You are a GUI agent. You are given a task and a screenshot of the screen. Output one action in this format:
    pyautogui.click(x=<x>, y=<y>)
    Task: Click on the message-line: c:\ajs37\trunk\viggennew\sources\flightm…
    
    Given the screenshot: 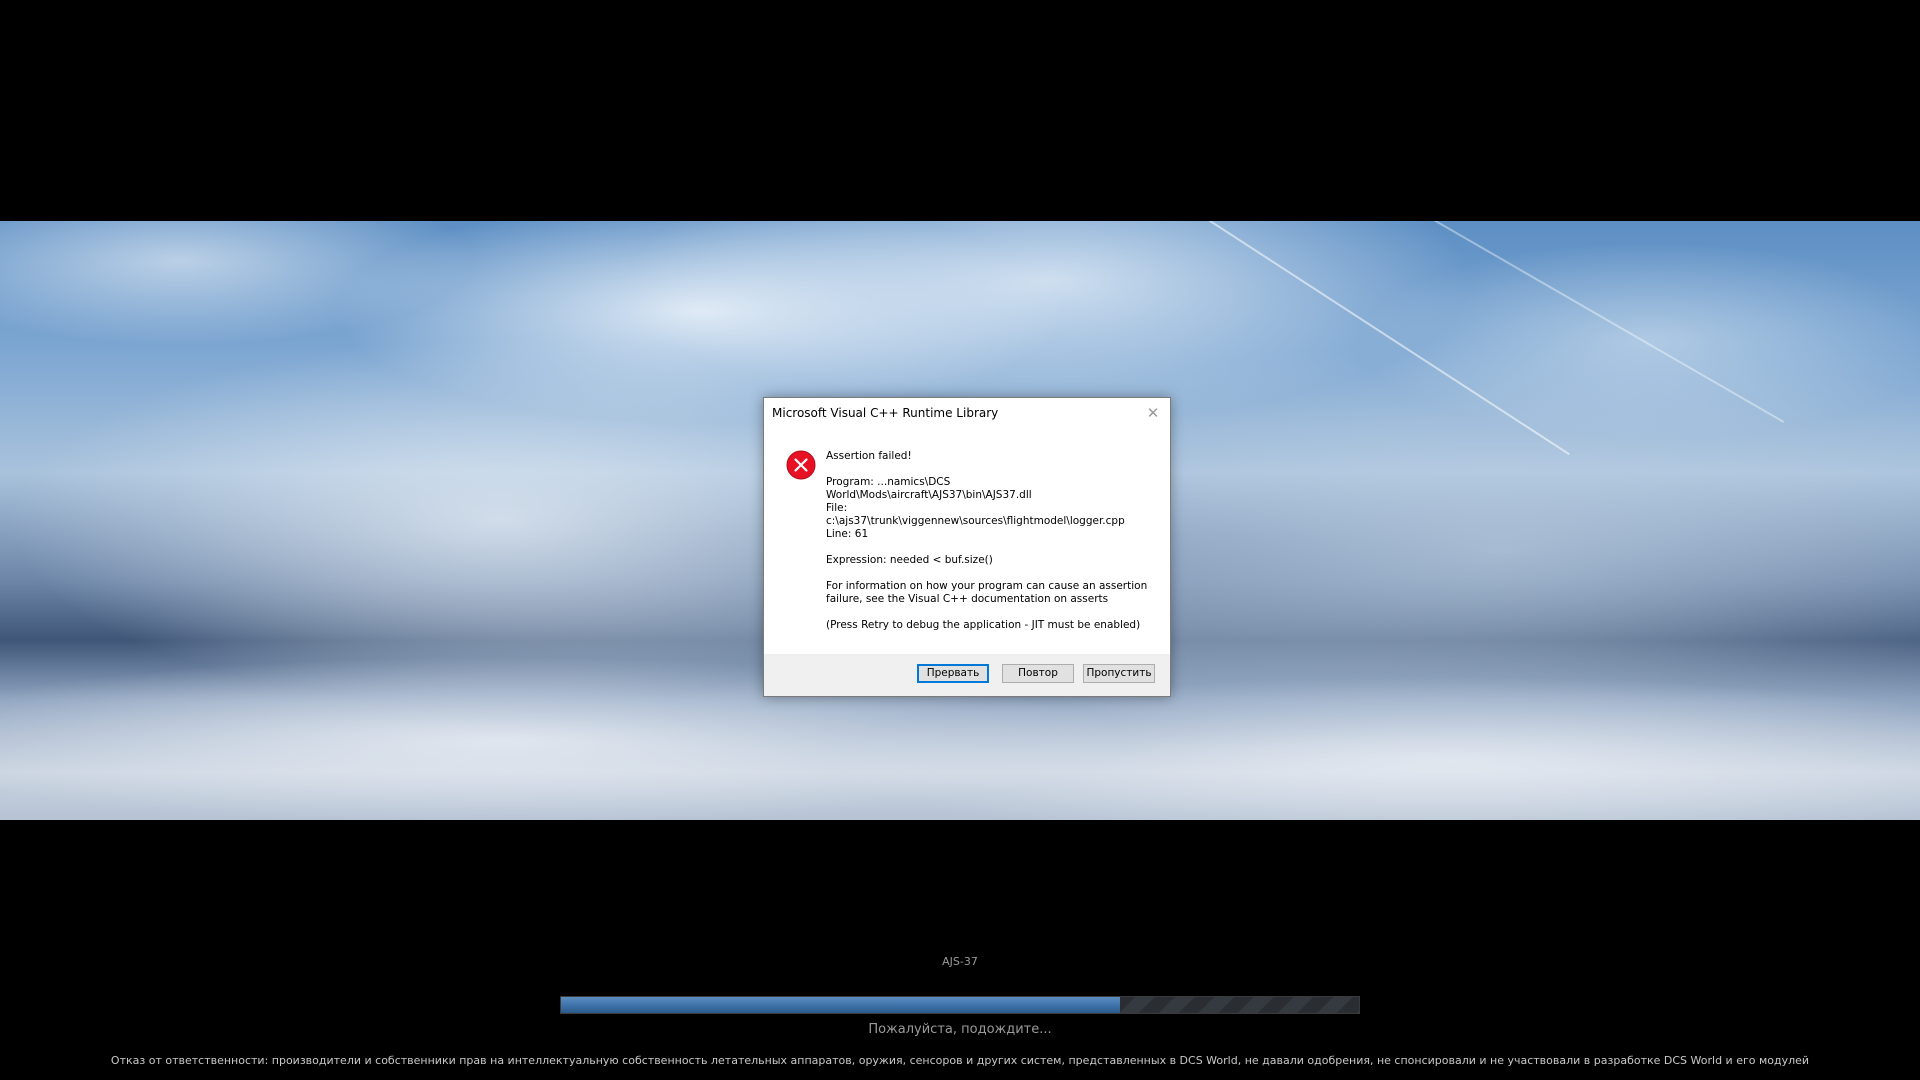 What is the action you would take?
    pyautogui.click(x=975, y=521)
    